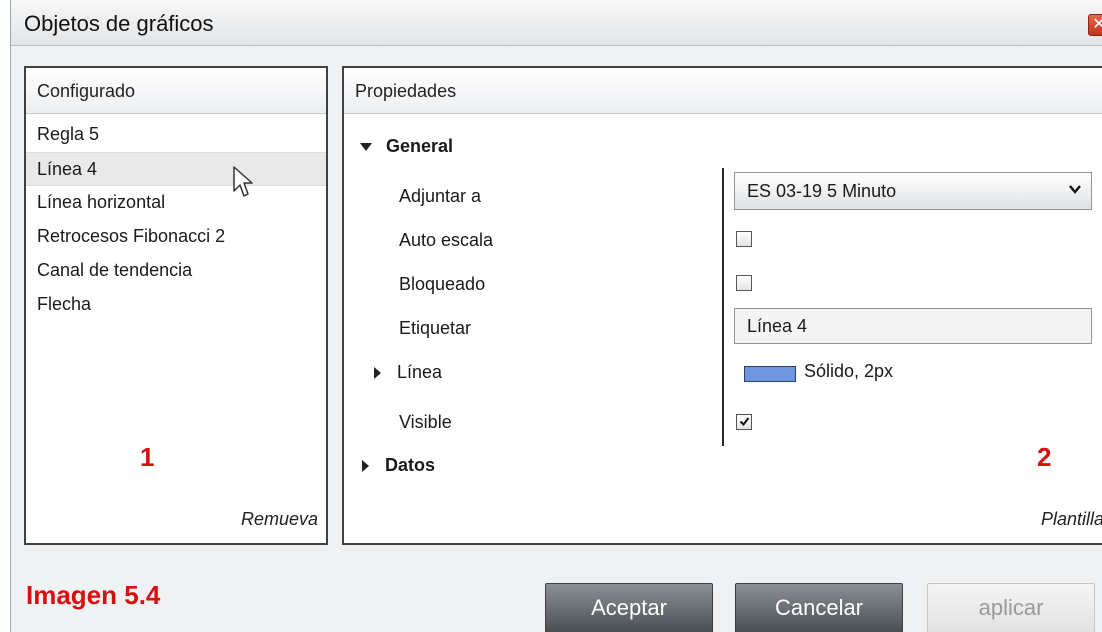 The image size is (1102, 632). What do you see at coordinates (176, 203) in the screenshot?
I see `list-item: Línea horizontal` at bounding box center [176, 203].